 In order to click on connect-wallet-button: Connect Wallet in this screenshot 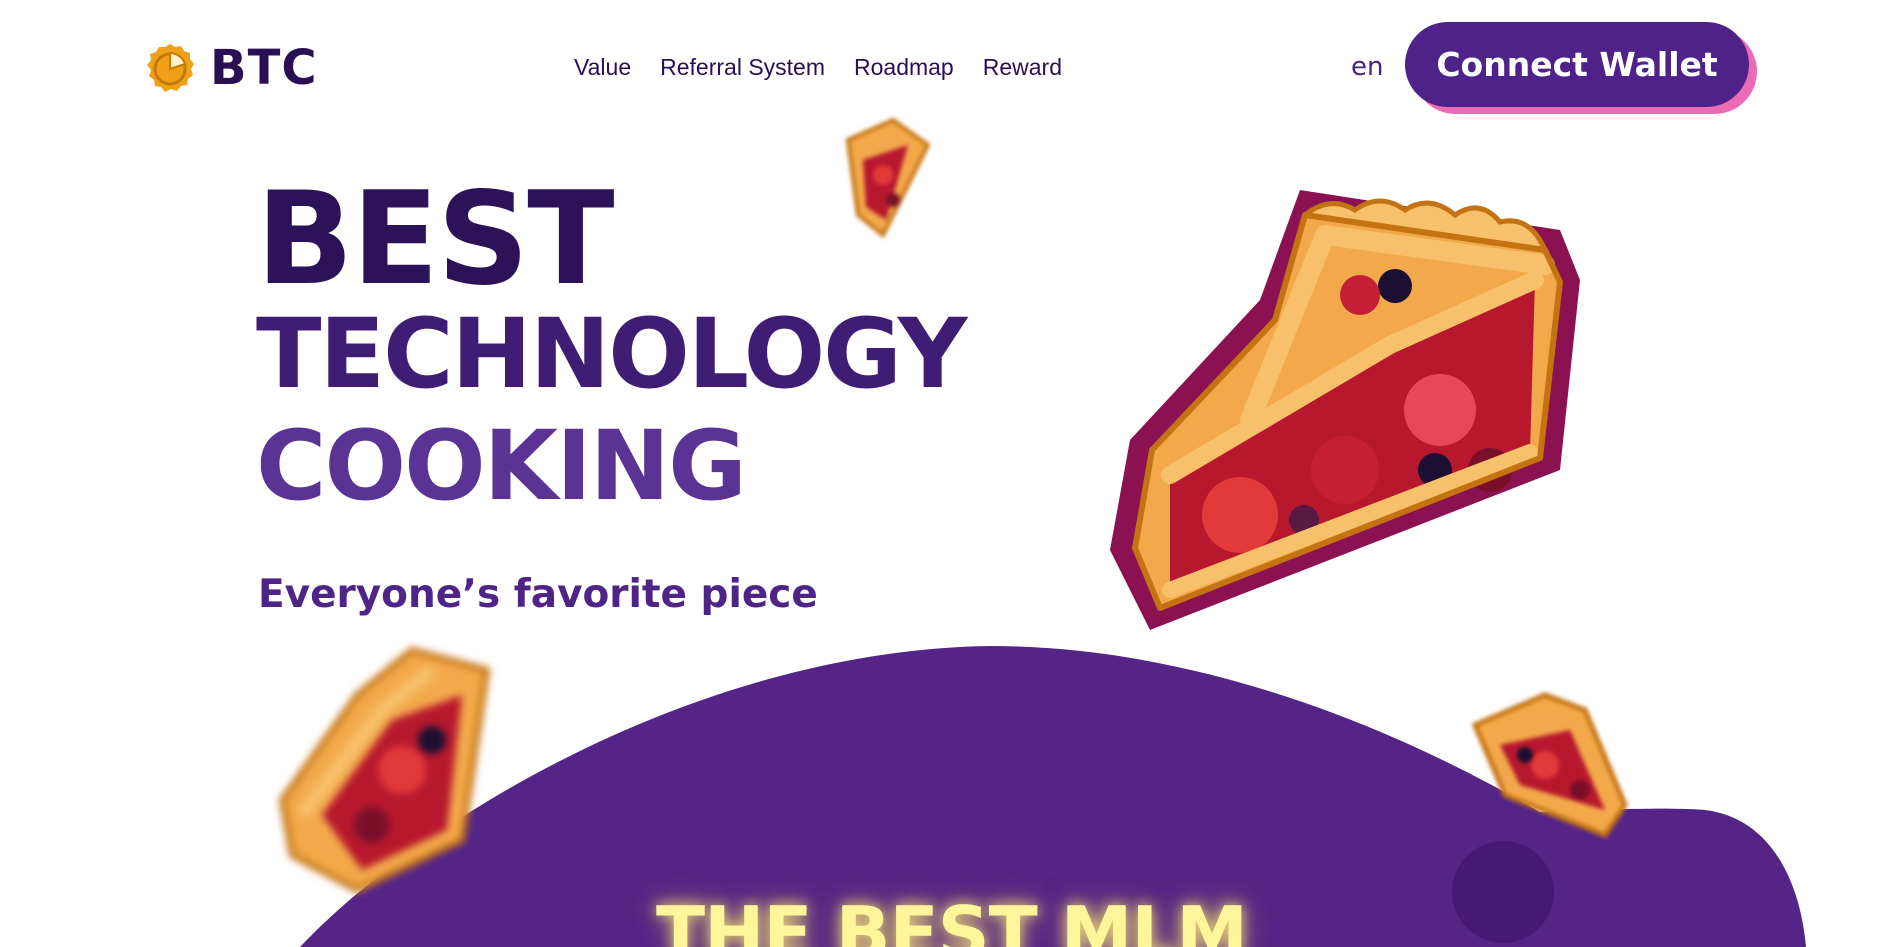, I will do `click(1581, 68)`.